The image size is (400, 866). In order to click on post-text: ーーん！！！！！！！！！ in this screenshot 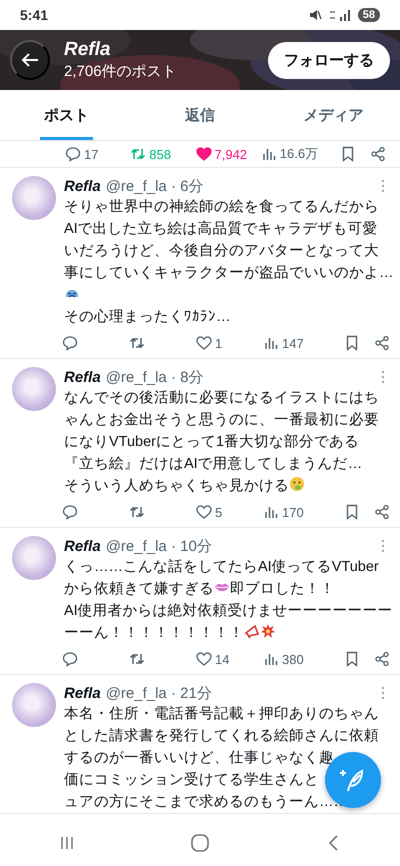, I will do `click(154, 633)`.